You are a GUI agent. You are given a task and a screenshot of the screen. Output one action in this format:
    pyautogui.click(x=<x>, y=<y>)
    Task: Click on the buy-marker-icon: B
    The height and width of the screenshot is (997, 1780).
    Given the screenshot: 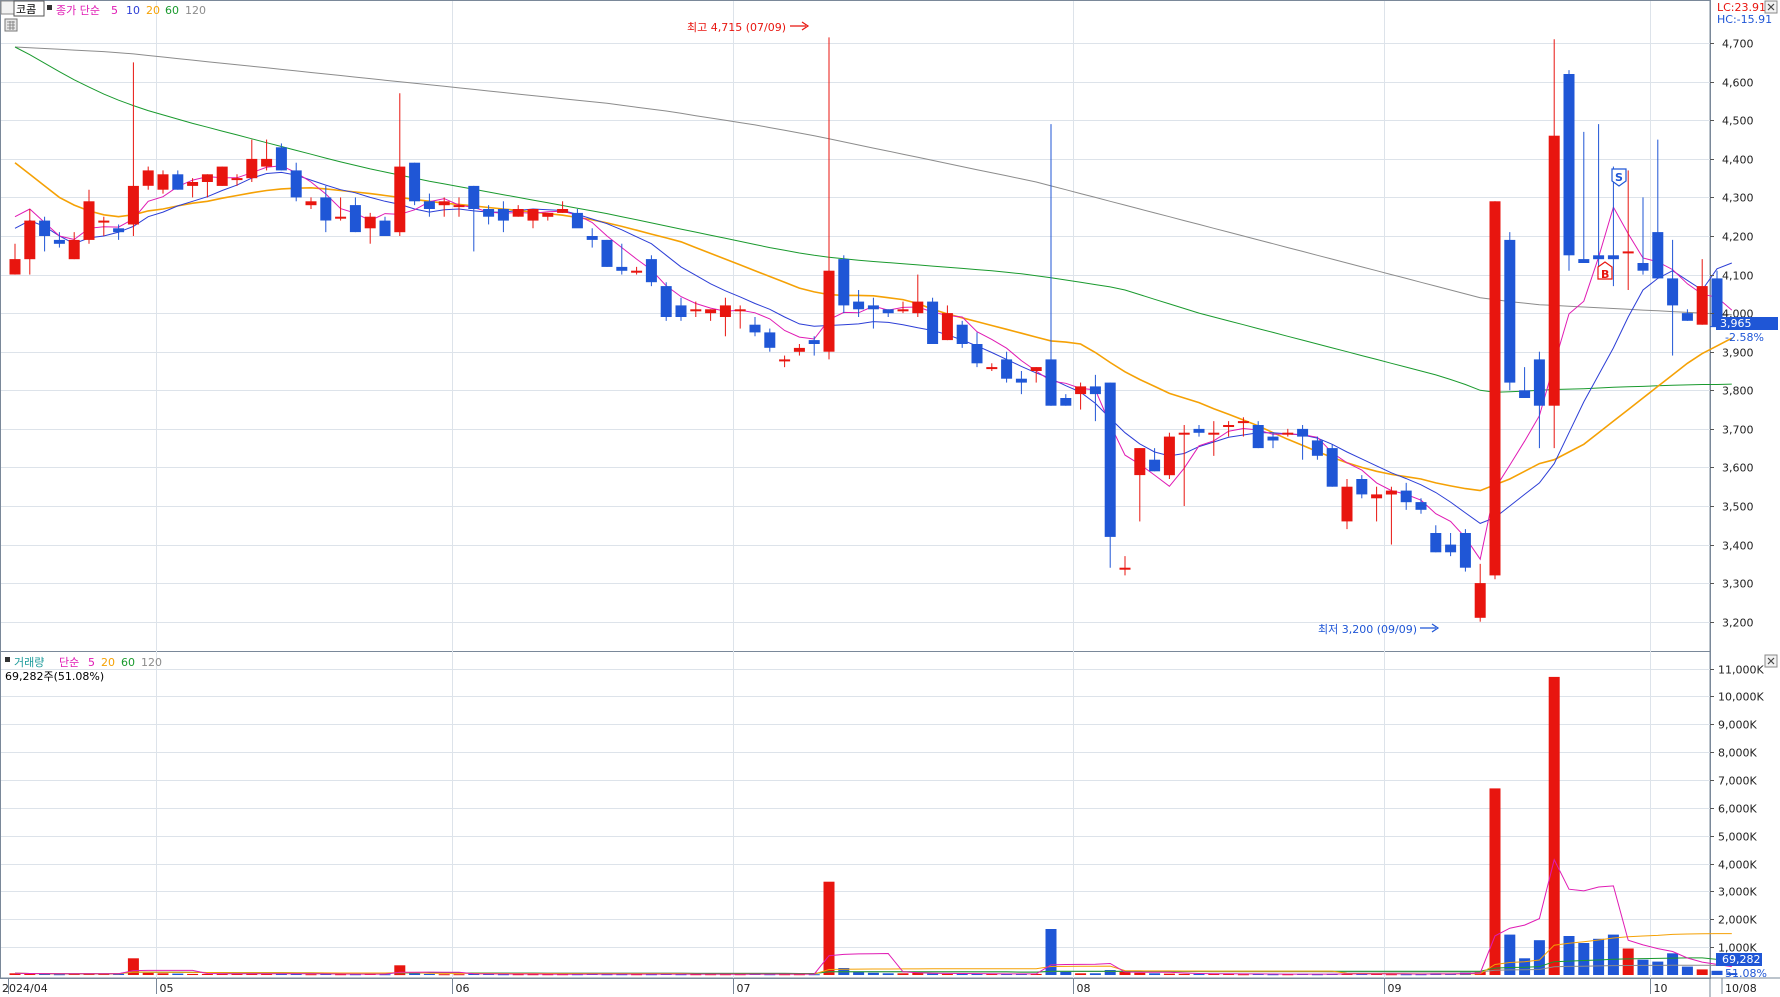 What is the action you would take?
    pyautogui.click(x=1605, y=271)
    